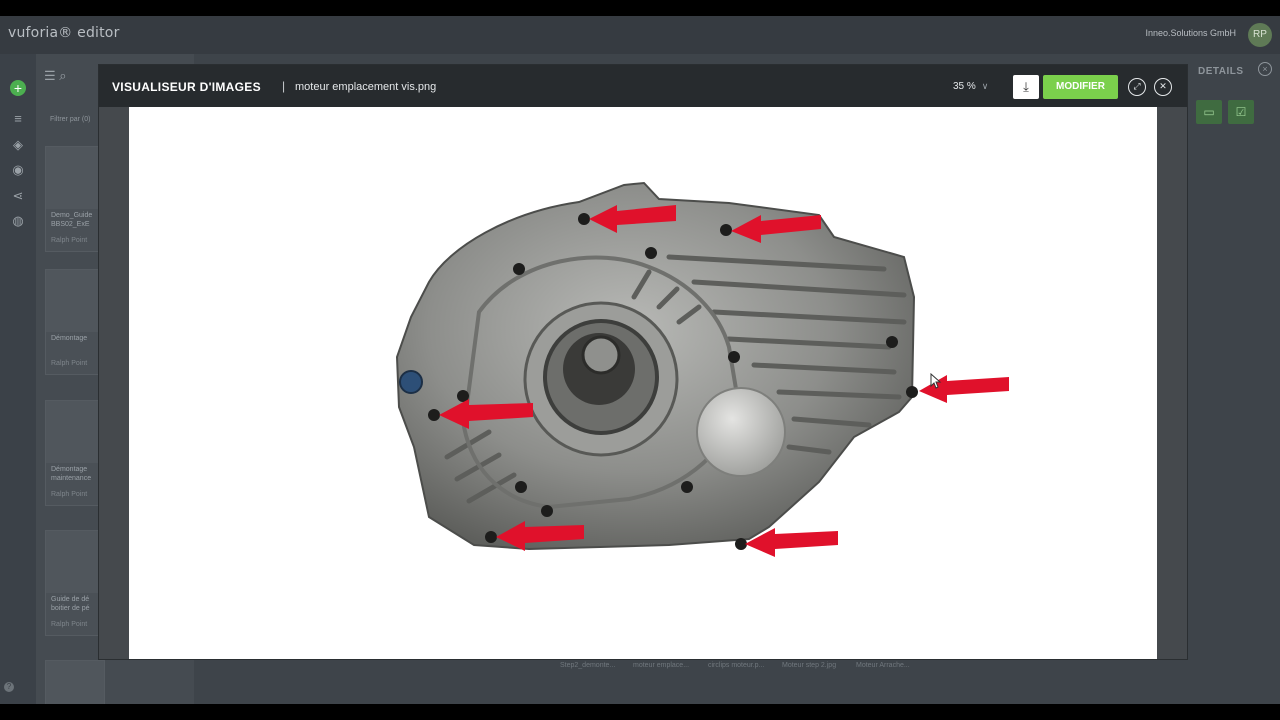 The width and height of the screenshot is (1280, 720). What do you see at coordinates (366, 87) in the screenshot?
I see `image-filename: moteur emplacement vis.png` at bounding box center [366, 87].